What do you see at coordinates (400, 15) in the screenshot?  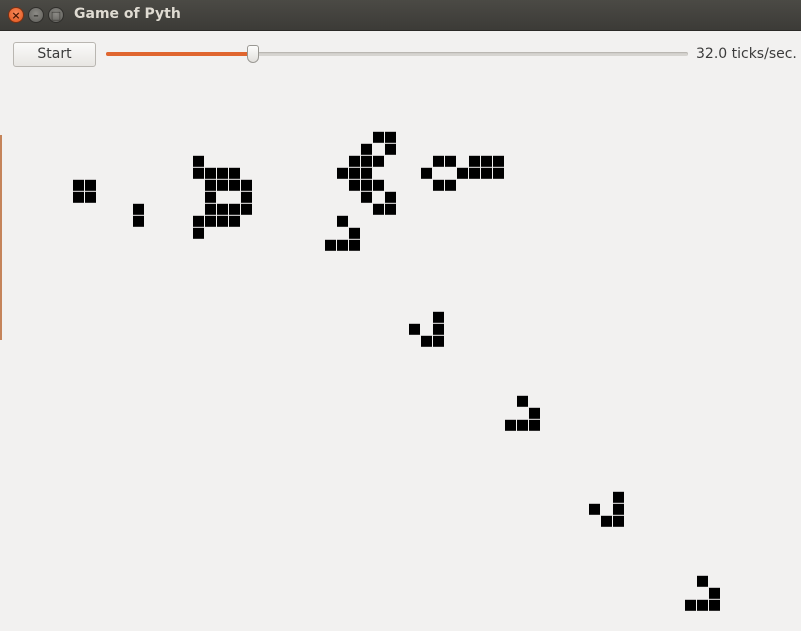 I see `title-bar: × – □ Game of Pyth` at bounding box center [400, 15].